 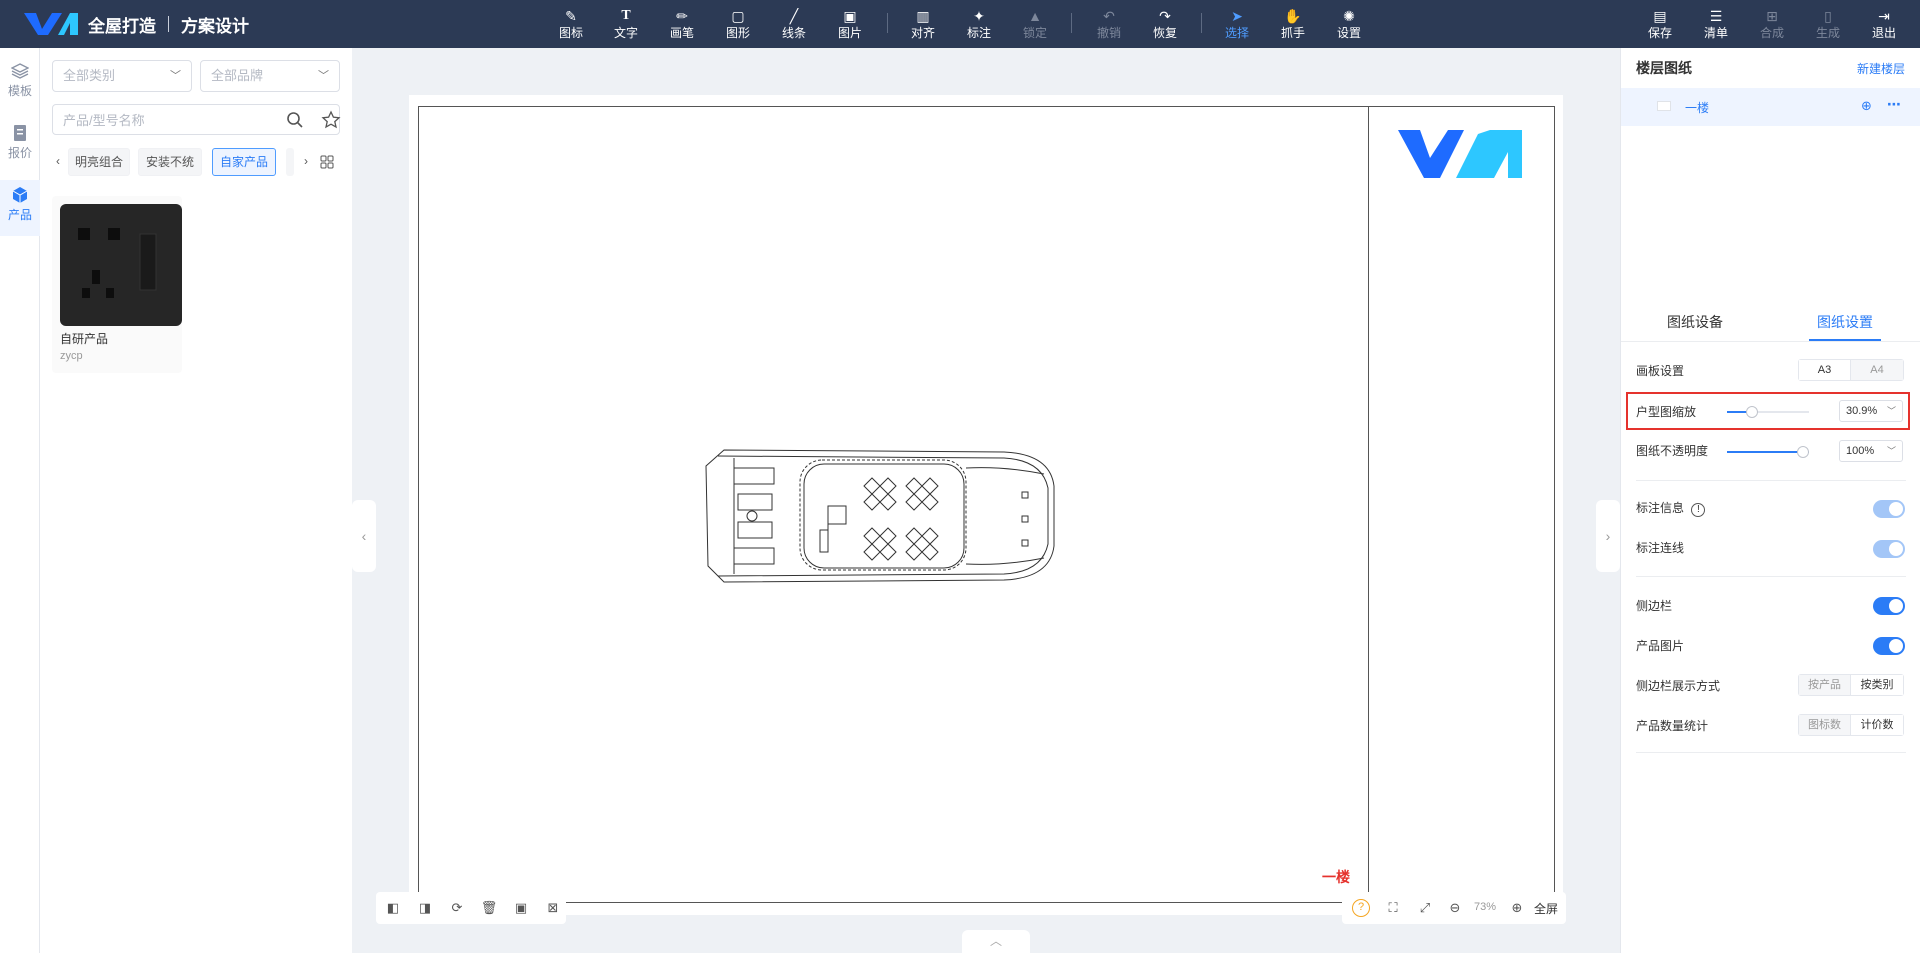 I want to click on tool-align: ▥ 对齐, so click(x=923, y=25).